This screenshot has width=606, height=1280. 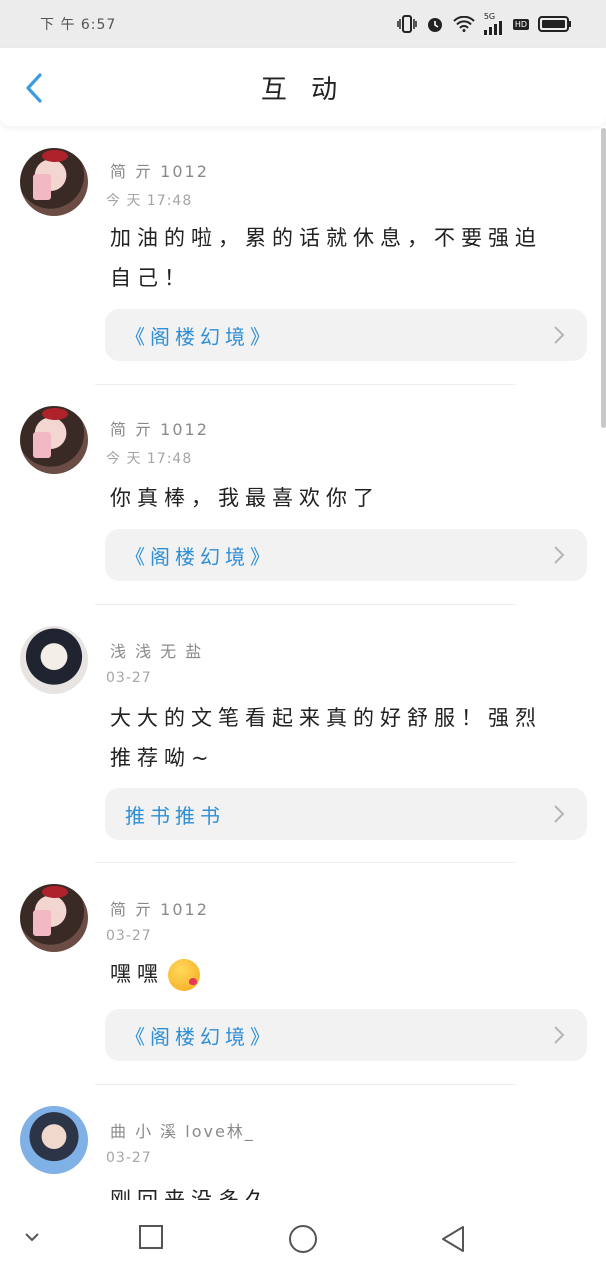 I want to click on book-title: 推书推书, so click(x=175, y=815).